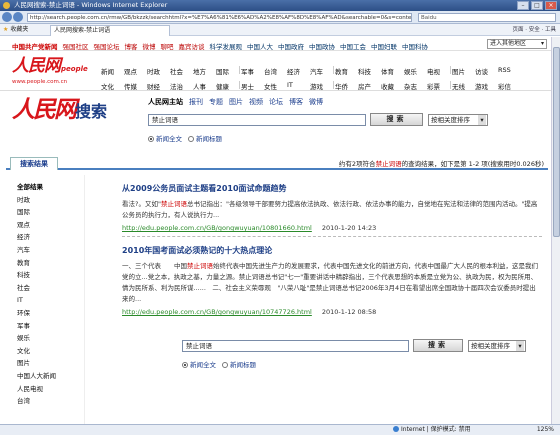 This screenshot has width=560, height=435. What do you see at coordinates (47, 225) in the screenshot?
I see `filter-item: 观点` at bounding box center [47, 225].